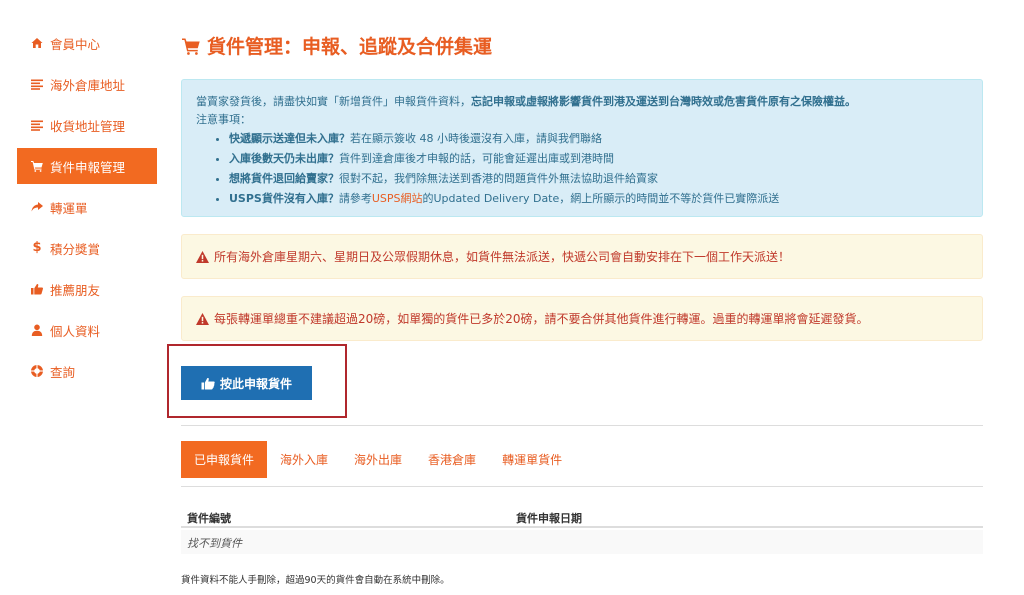  Describe the element at coordinates (315, 580) in the screenshot. I see `footnote: 貨件資料不能人手刪除，超過90天的貨件會自動在系統中刪除。` at that location.